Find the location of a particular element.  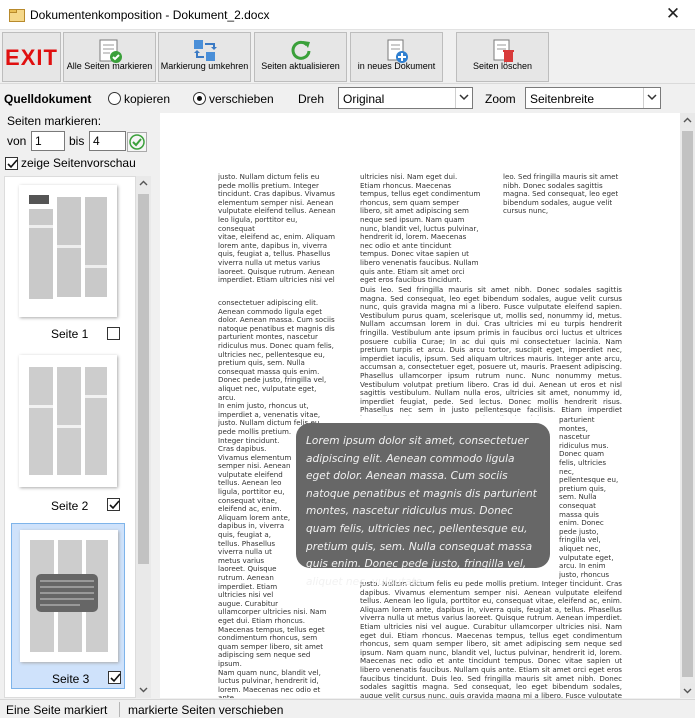

move-label: verschieben is located at coordinates (241, 99).